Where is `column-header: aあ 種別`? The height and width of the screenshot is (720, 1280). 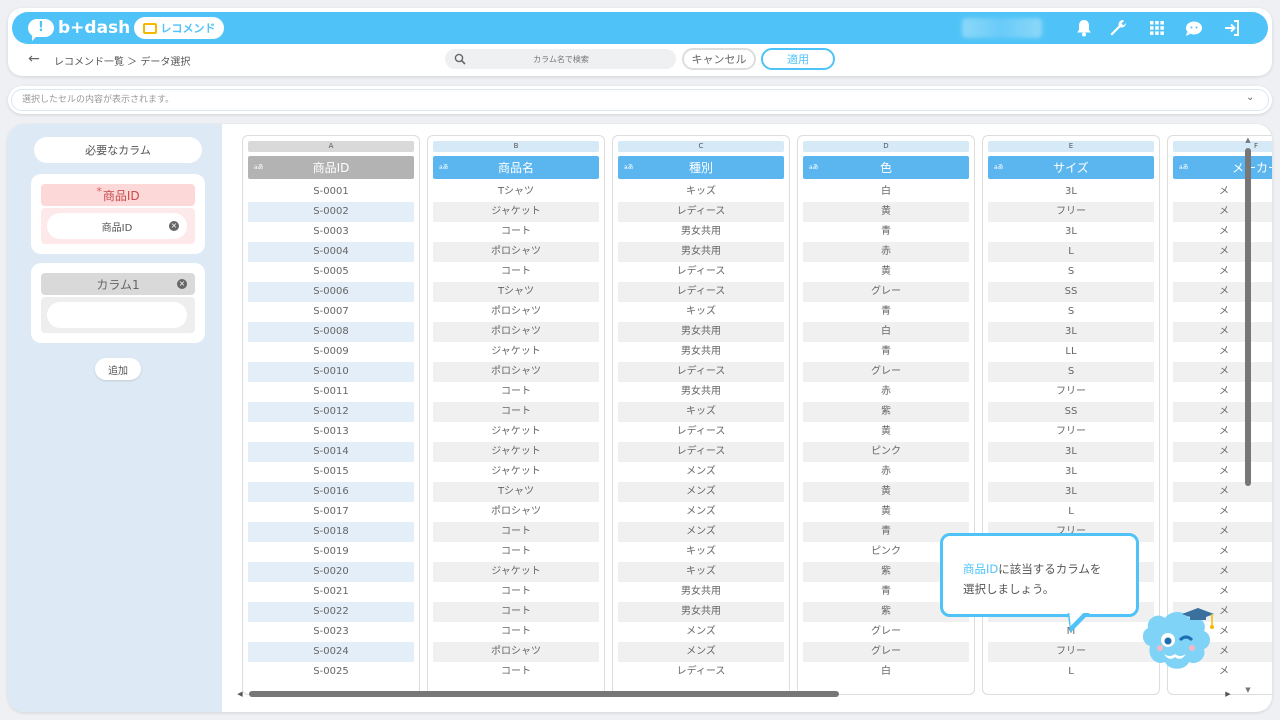
column-header: aあ 種別 is located at coordinates (701, 167).